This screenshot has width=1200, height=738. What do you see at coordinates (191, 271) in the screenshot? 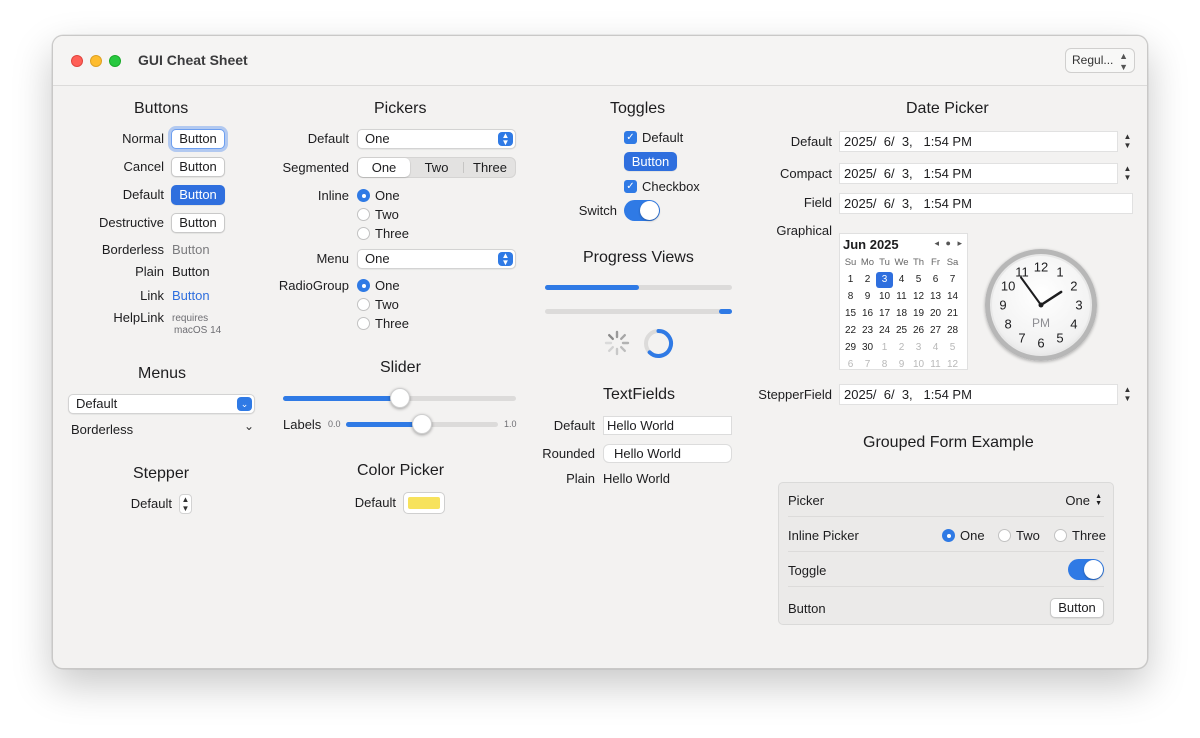
I see `plain-button: Button` at bounding box center [191, 271].